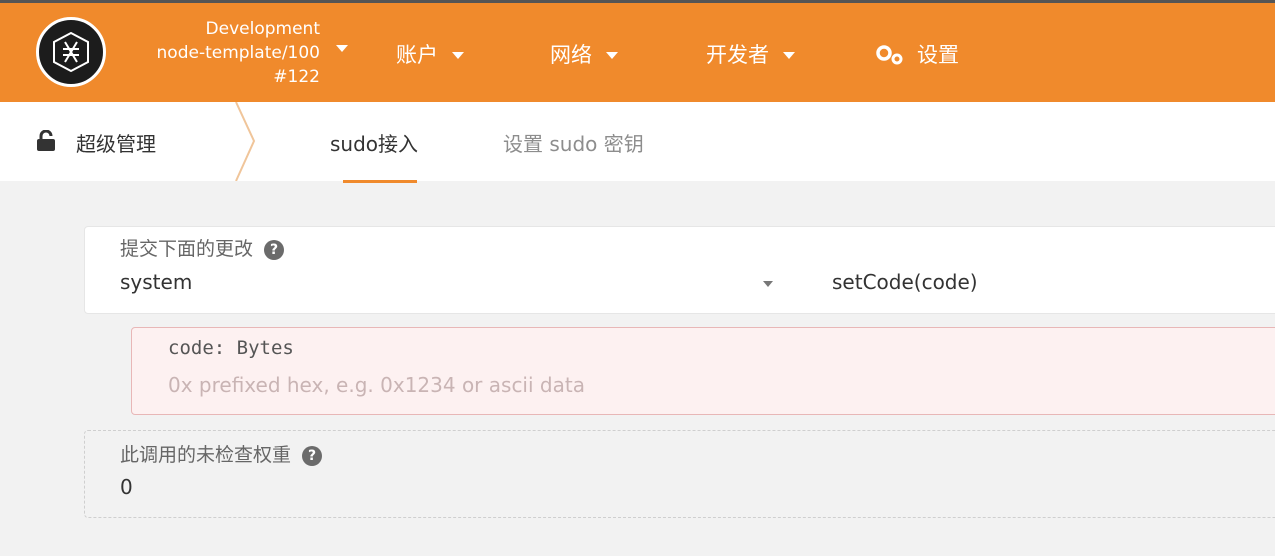 The image size is (1275, 556). I want to click on chain-selector: Development node-template/100 #122, so click(234, 53).